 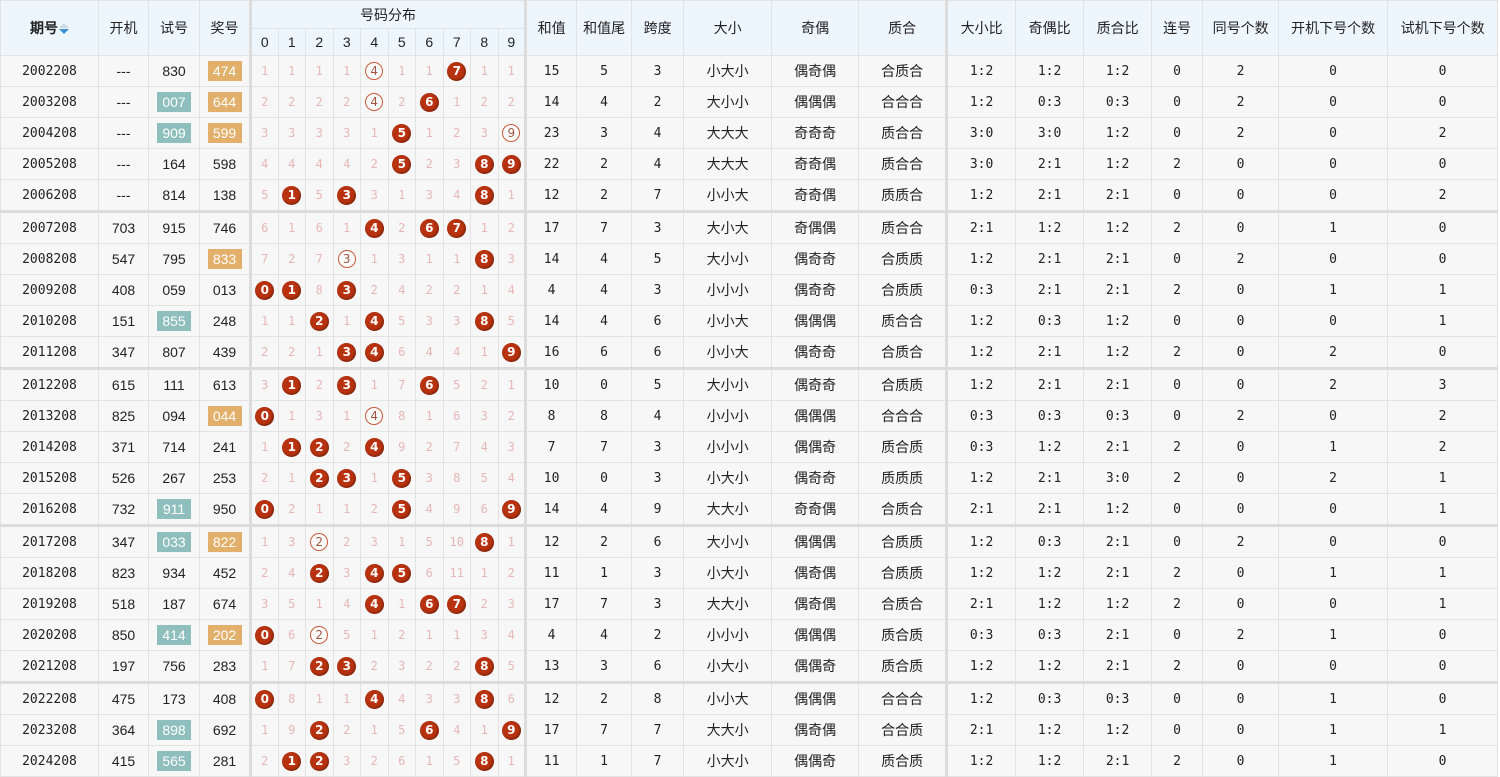 I want to click on cell-issue: 2009208, so click(x=49, y=290).